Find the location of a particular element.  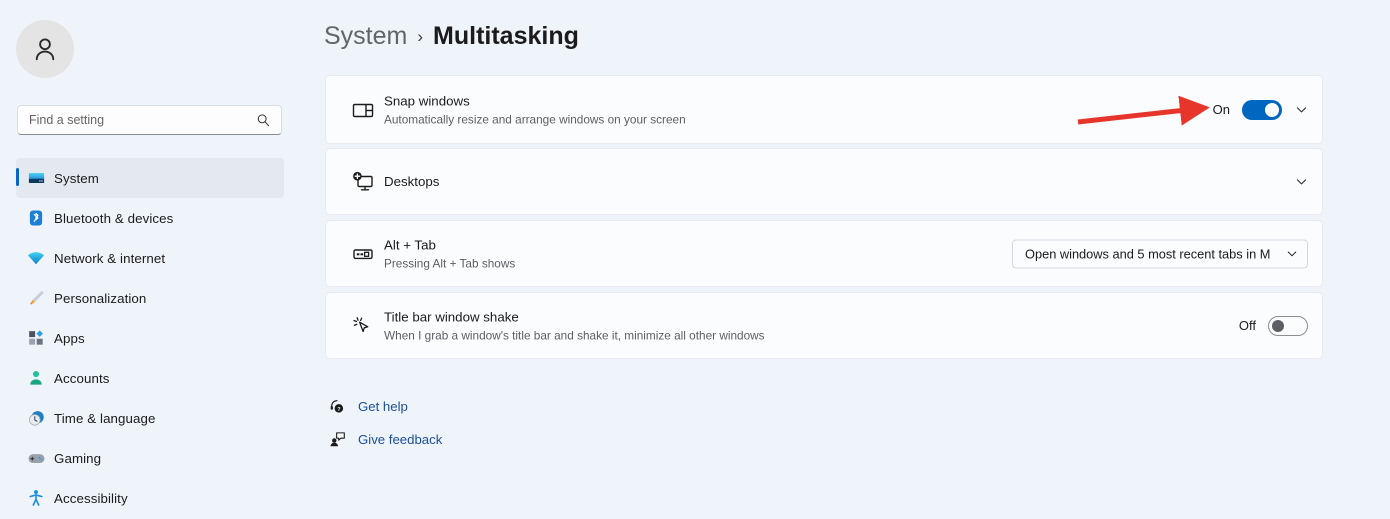

cursor-shake-icon is located at coordinates (363, 326).